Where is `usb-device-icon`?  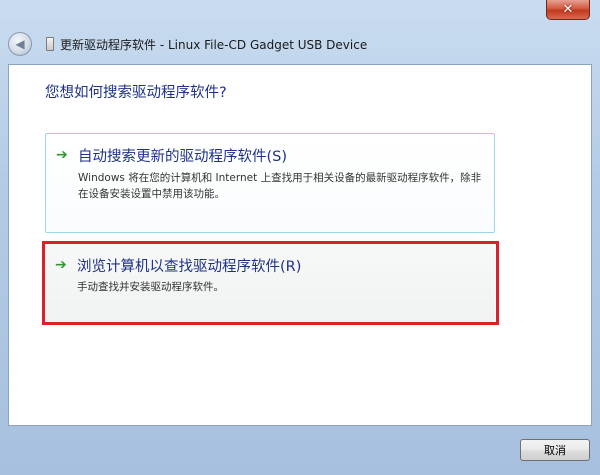
usb-device-icon is located at coordinates (50, 44).